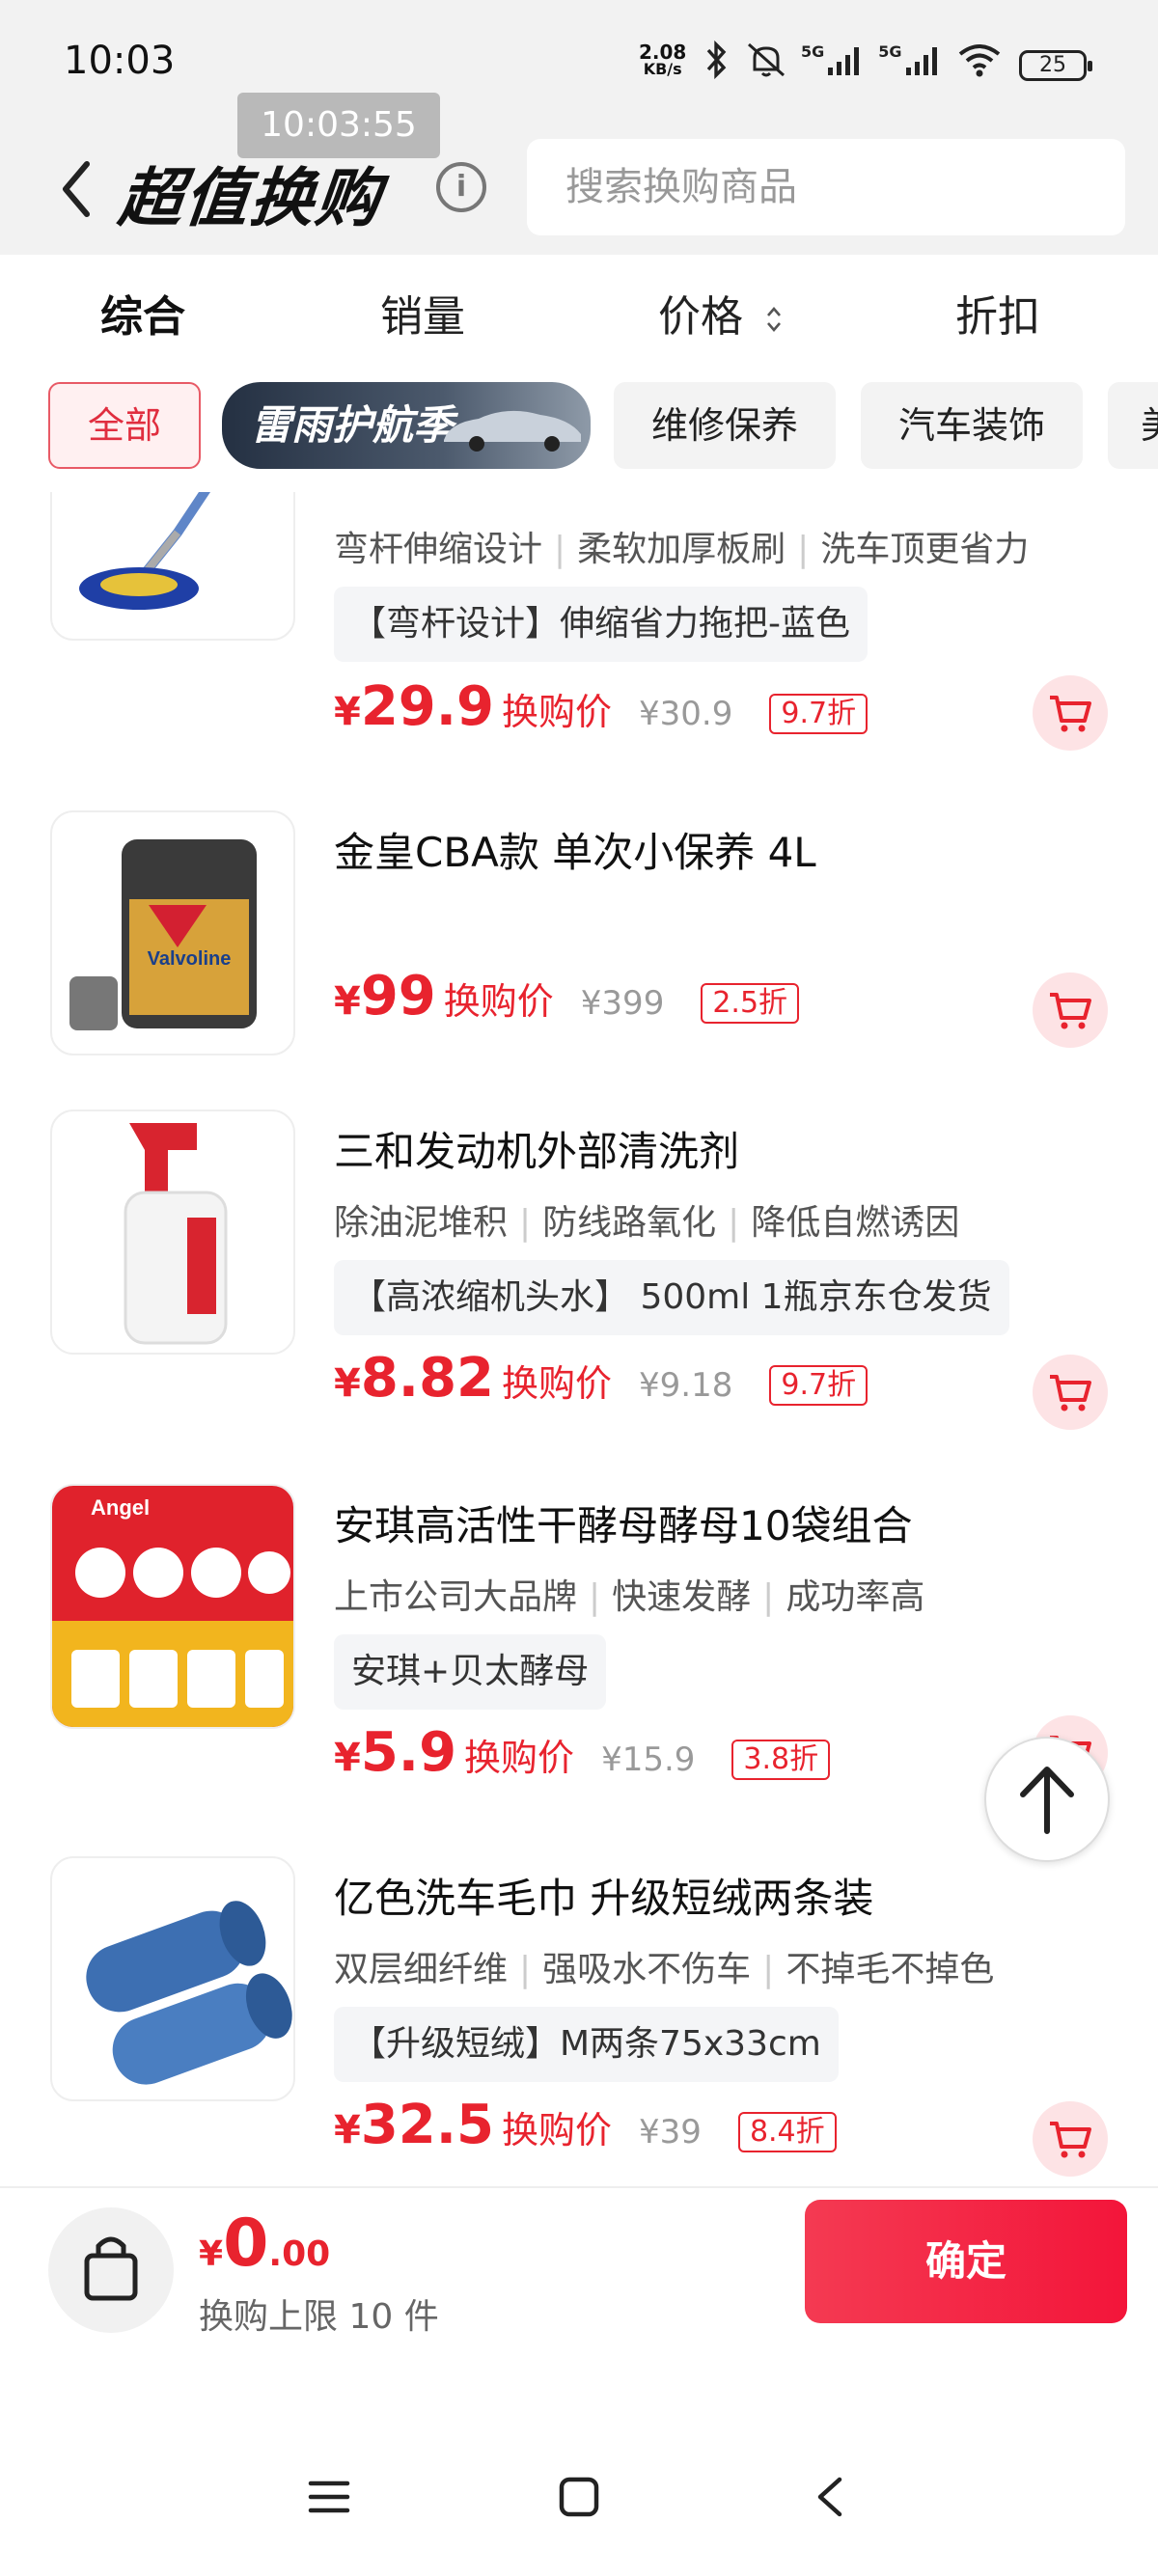 This screenshot has width=1158, height=2576. Describe the element at coordinates (211, 2254) in the screenshot. I see `total-currency: ¥` at that location.